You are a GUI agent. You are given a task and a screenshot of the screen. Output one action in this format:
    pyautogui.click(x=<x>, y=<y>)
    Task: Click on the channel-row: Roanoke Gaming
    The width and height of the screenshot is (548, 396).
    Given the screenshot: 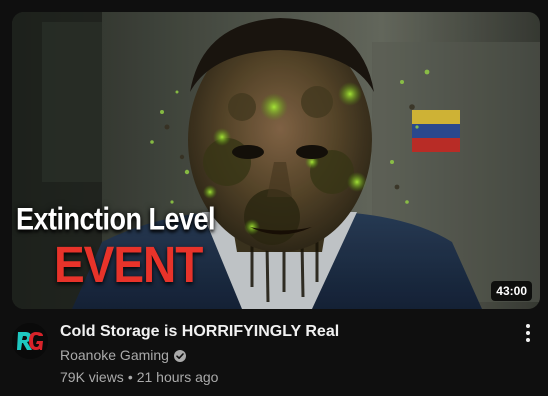 What is the action you would take?
    pyautogui.click(x=280, y=355)
    